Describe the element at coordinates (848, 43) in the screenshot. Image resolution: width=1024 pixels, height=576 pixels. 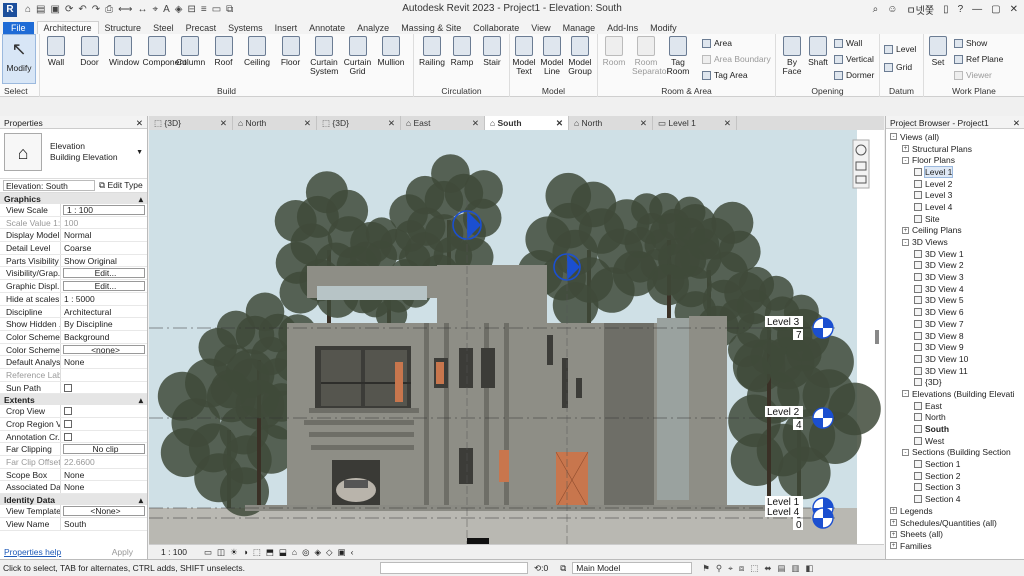
I see `wall-small-button: Wall` at that location.